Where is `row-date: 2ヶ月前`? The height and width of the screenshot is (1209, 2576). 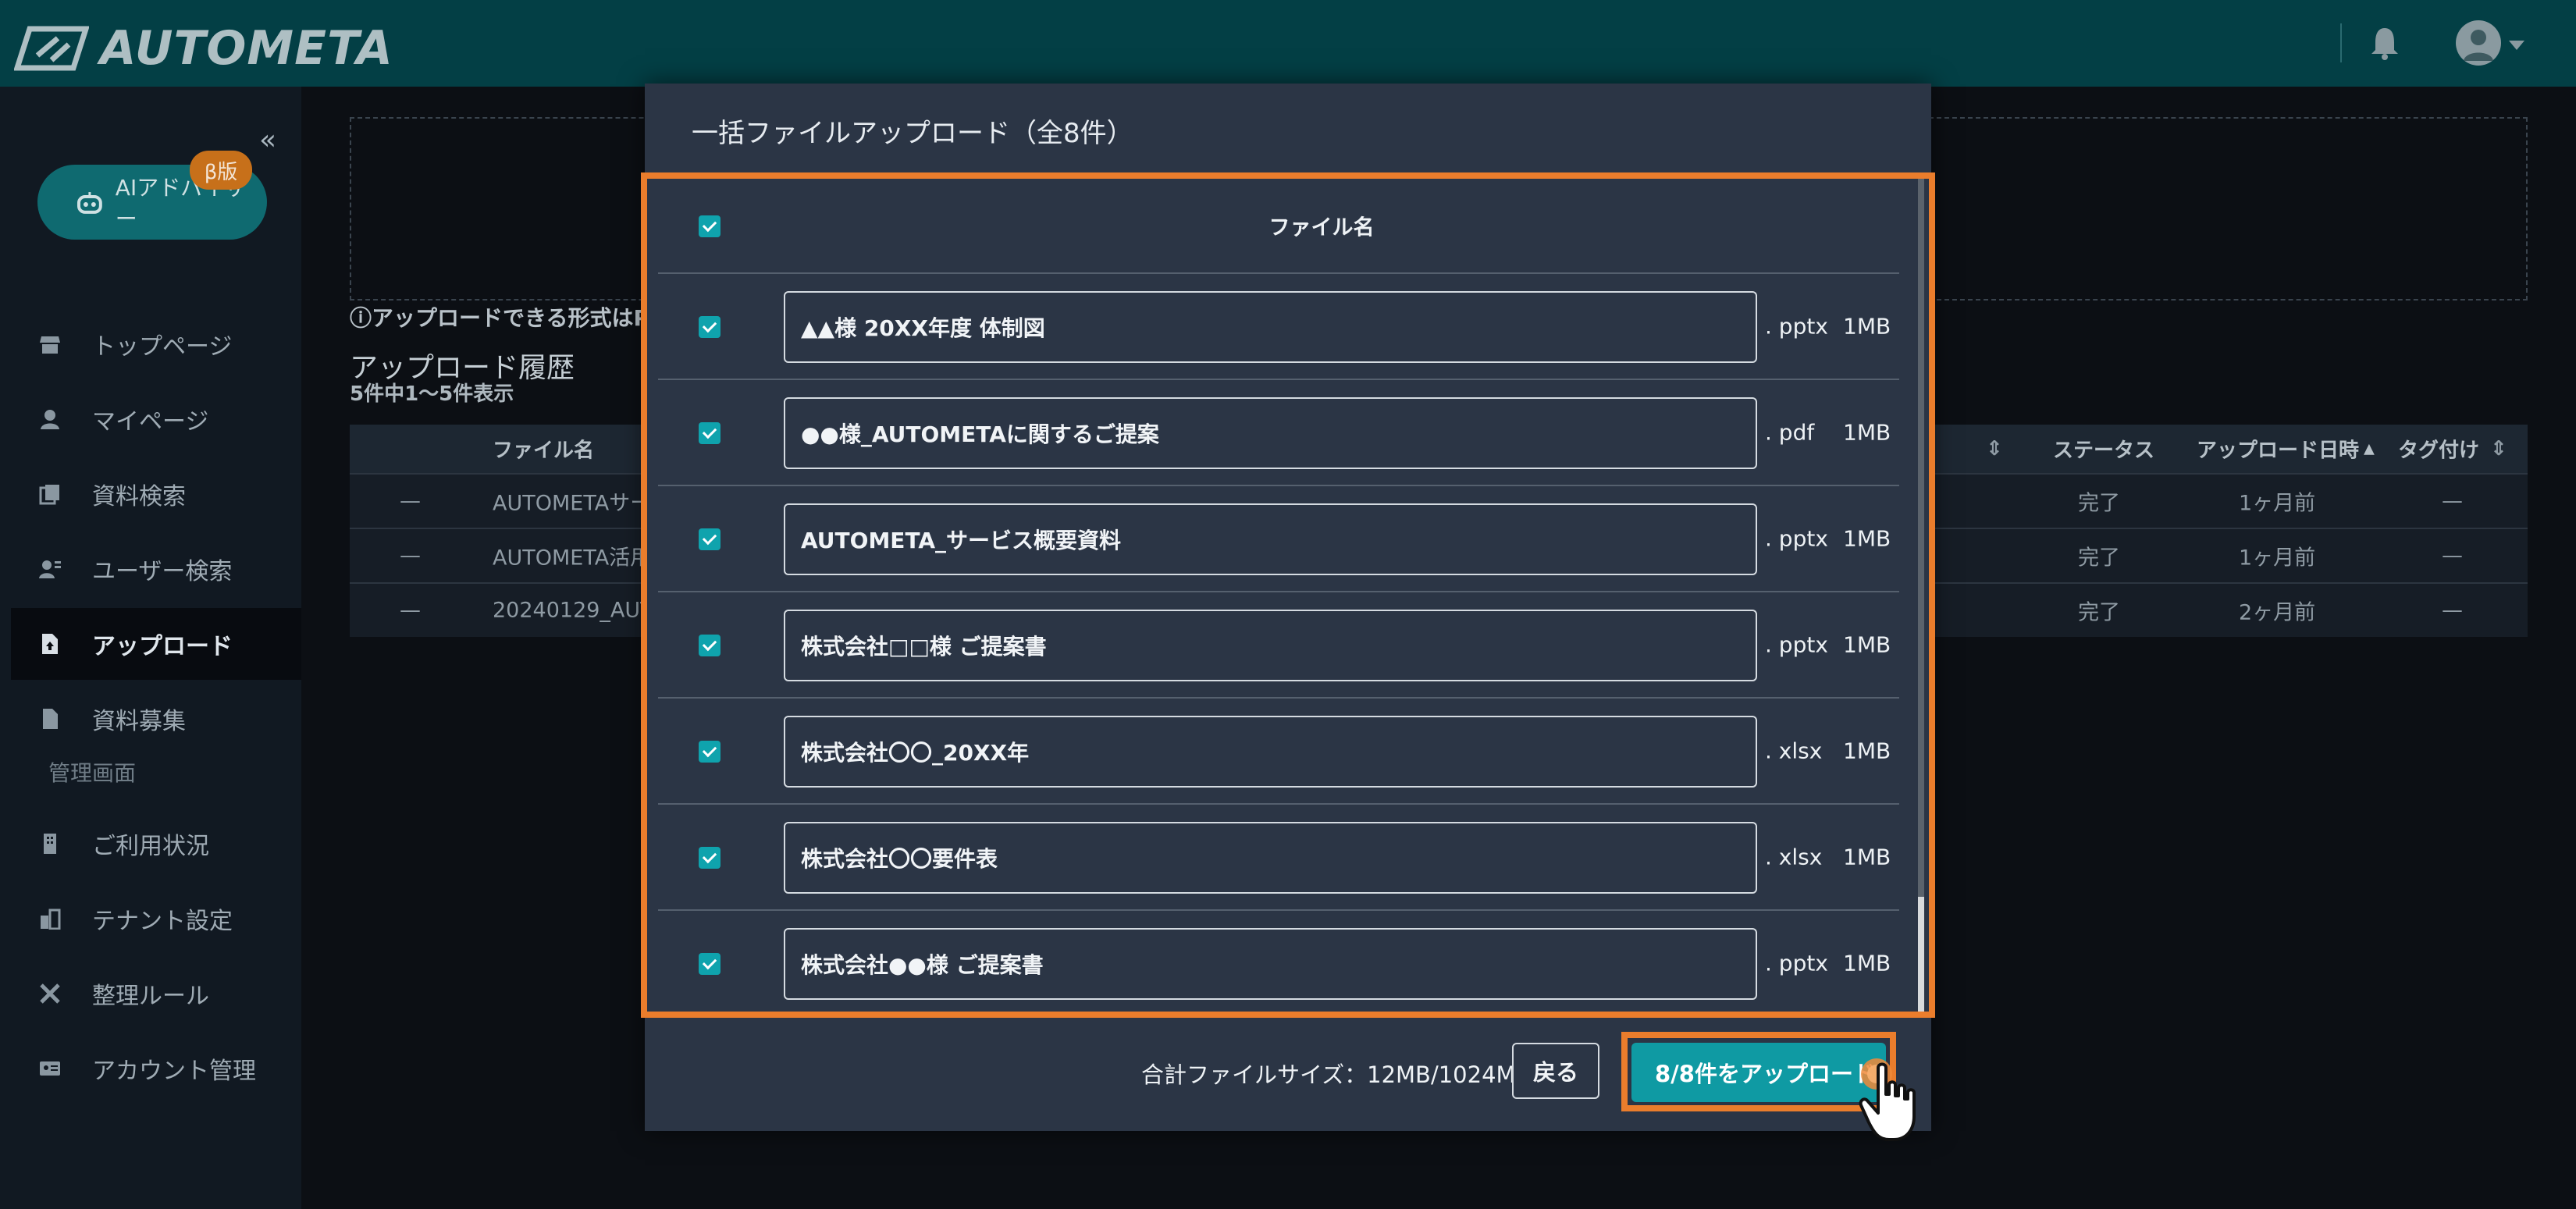
row-date: 2ヶ月前 is located at coordinates (2277, 612).